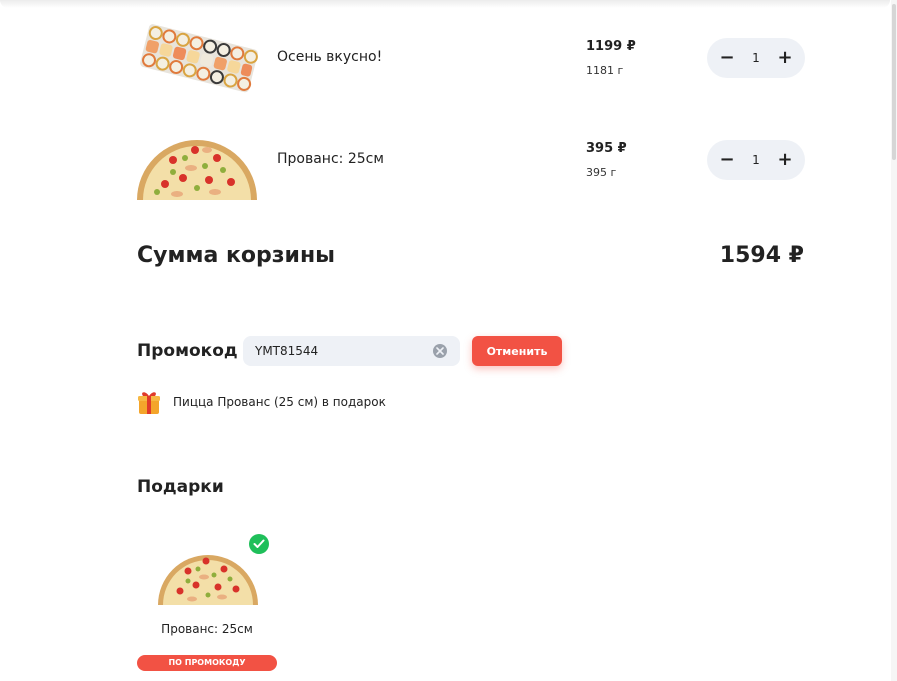 This screenshot has height=681, width=897. Describe the element at coordinates (180, 487) in the screenshot. I see `gifts-title: Подарки` at that location.